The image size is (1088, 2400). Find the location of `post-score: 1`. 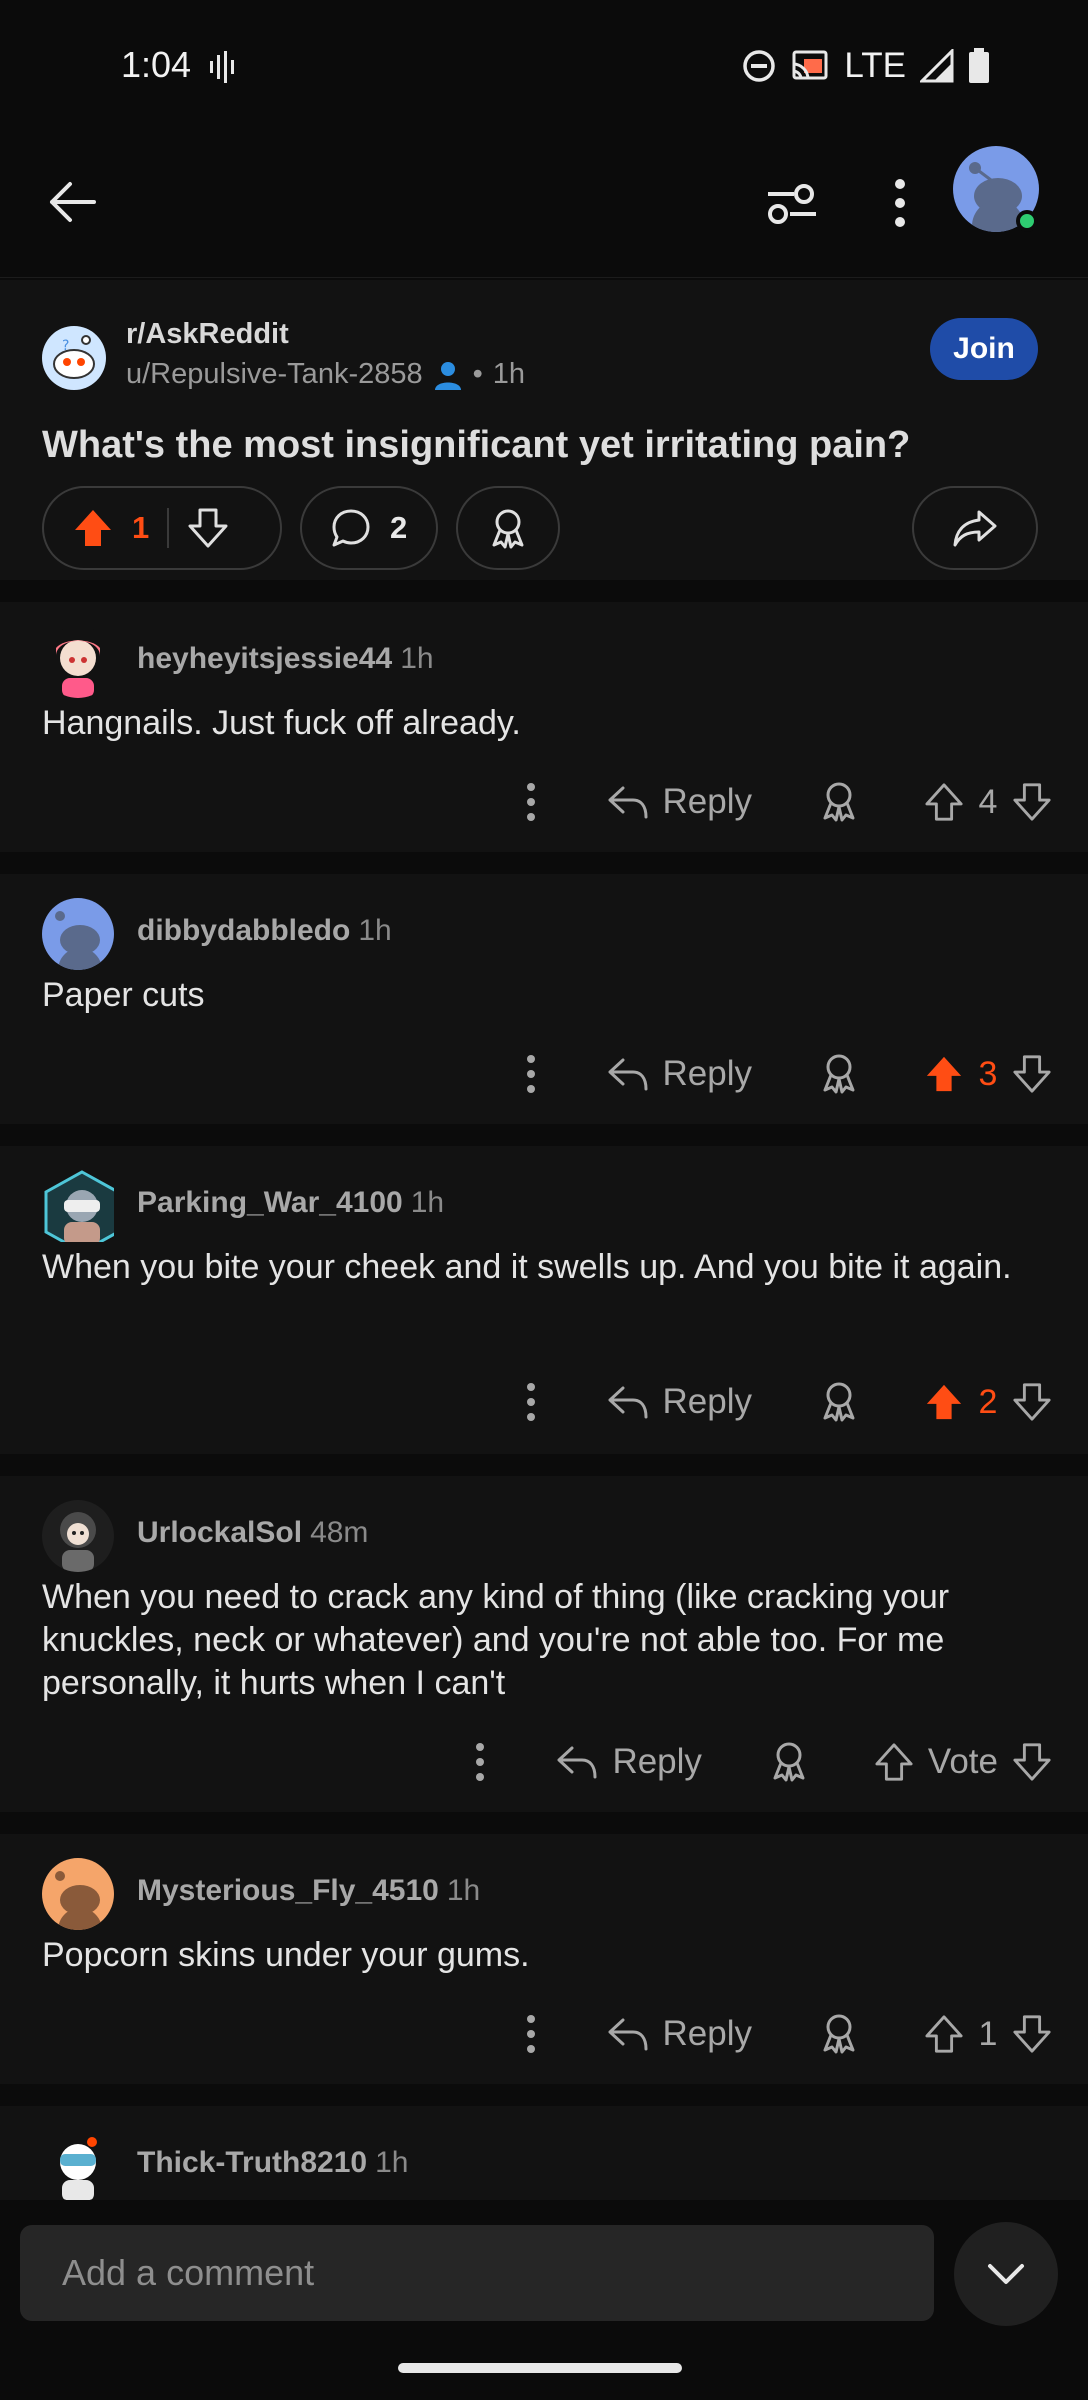

post-score: 1 is located at coordinates (141, 527).